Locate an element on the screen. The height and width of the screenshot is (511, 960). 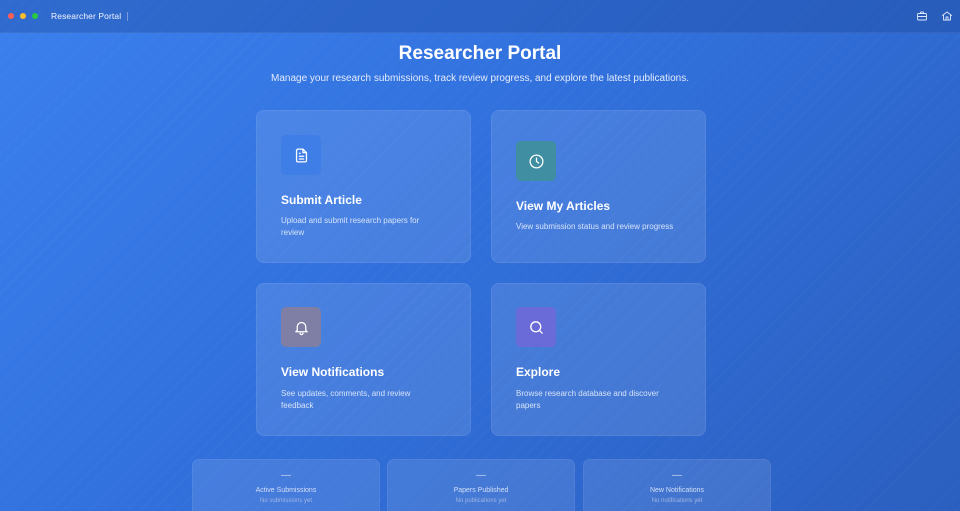
stat-subtext: No submissions yet is located at coordinates (286, 501).